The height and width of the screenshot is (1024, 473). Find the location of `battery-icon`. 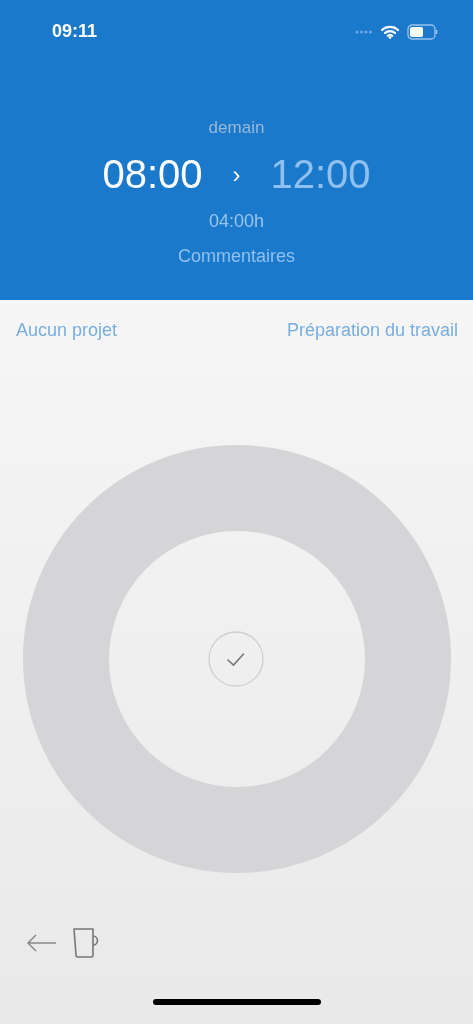

battery-icon is located at coordinates (423, 31).